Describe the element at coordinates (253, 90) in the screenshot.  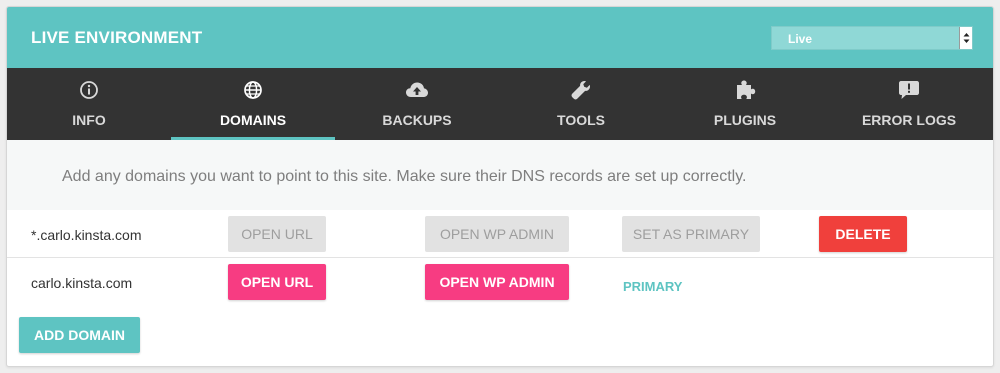
I see `globe-icon` at that location.